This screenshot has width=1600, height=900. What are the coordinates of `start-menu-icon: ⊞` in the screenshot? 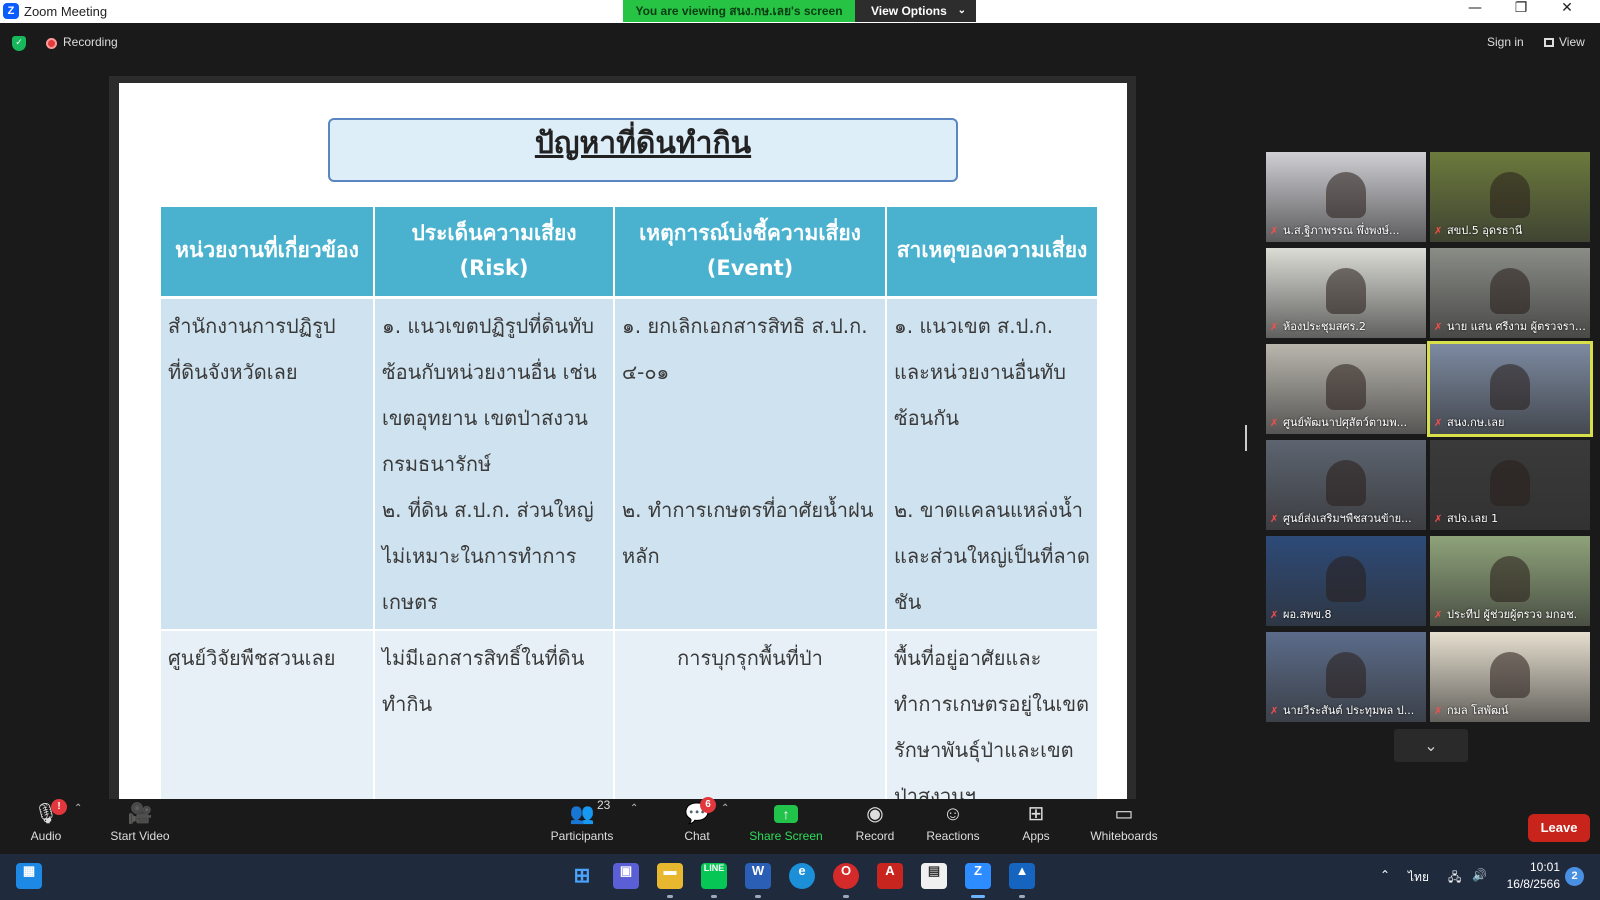 It's located at (582, 876).